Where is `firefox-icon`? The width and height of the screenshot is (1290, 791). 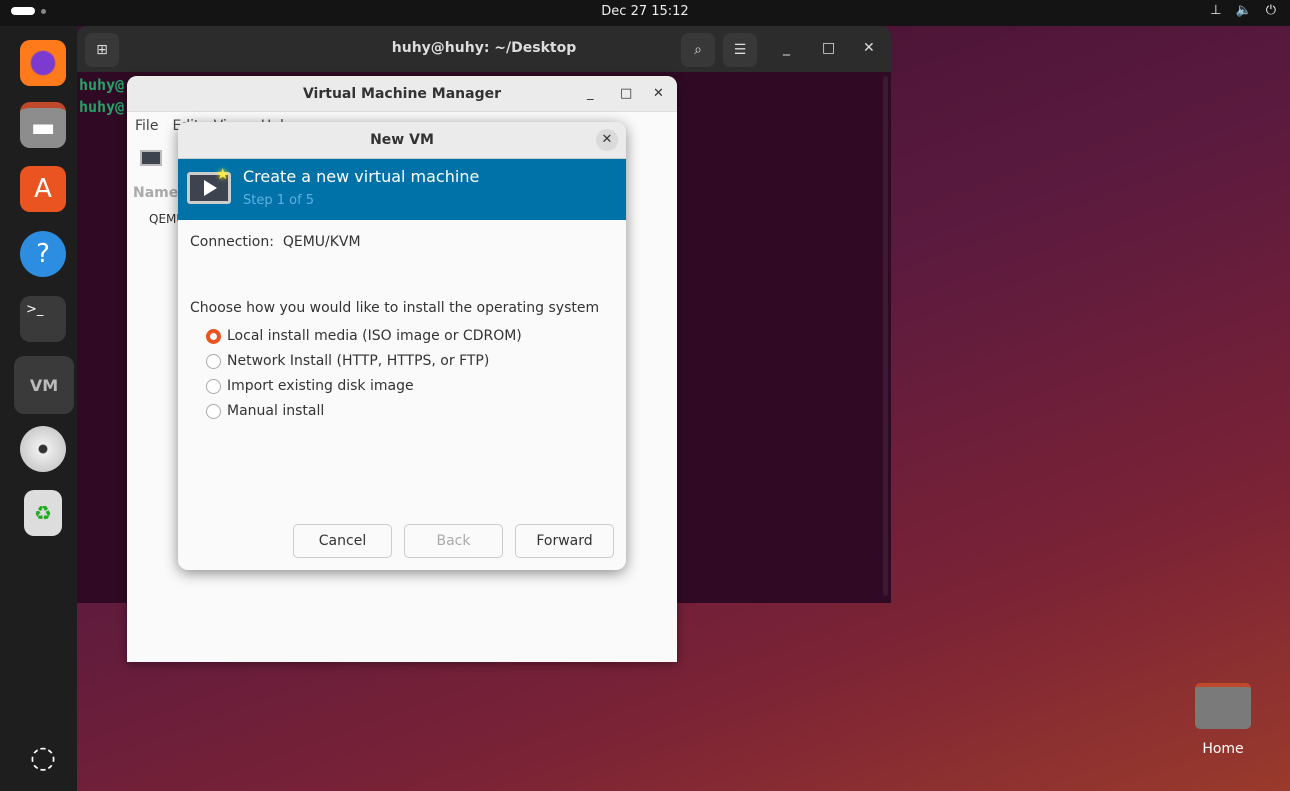
firefox-icon is located at coordinates (43, 63).